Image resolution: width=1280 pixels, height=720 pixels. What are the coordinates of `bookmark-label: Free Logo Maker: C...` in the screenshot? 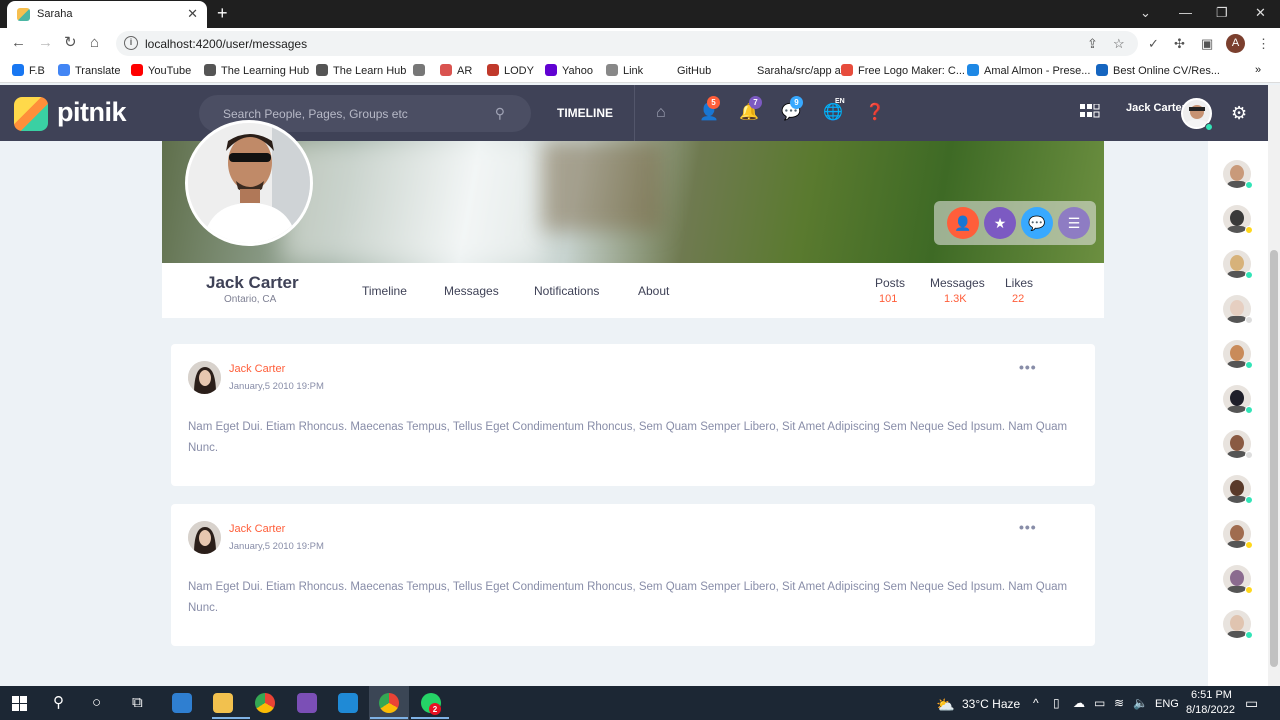 It's located at (911, 71).